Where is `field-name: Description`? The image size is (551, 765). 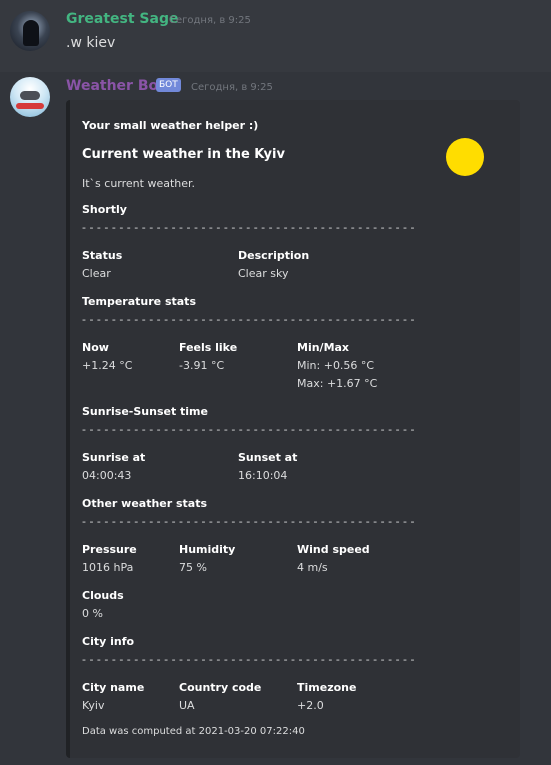
field-name: Description is located at coordinates (274, 255).